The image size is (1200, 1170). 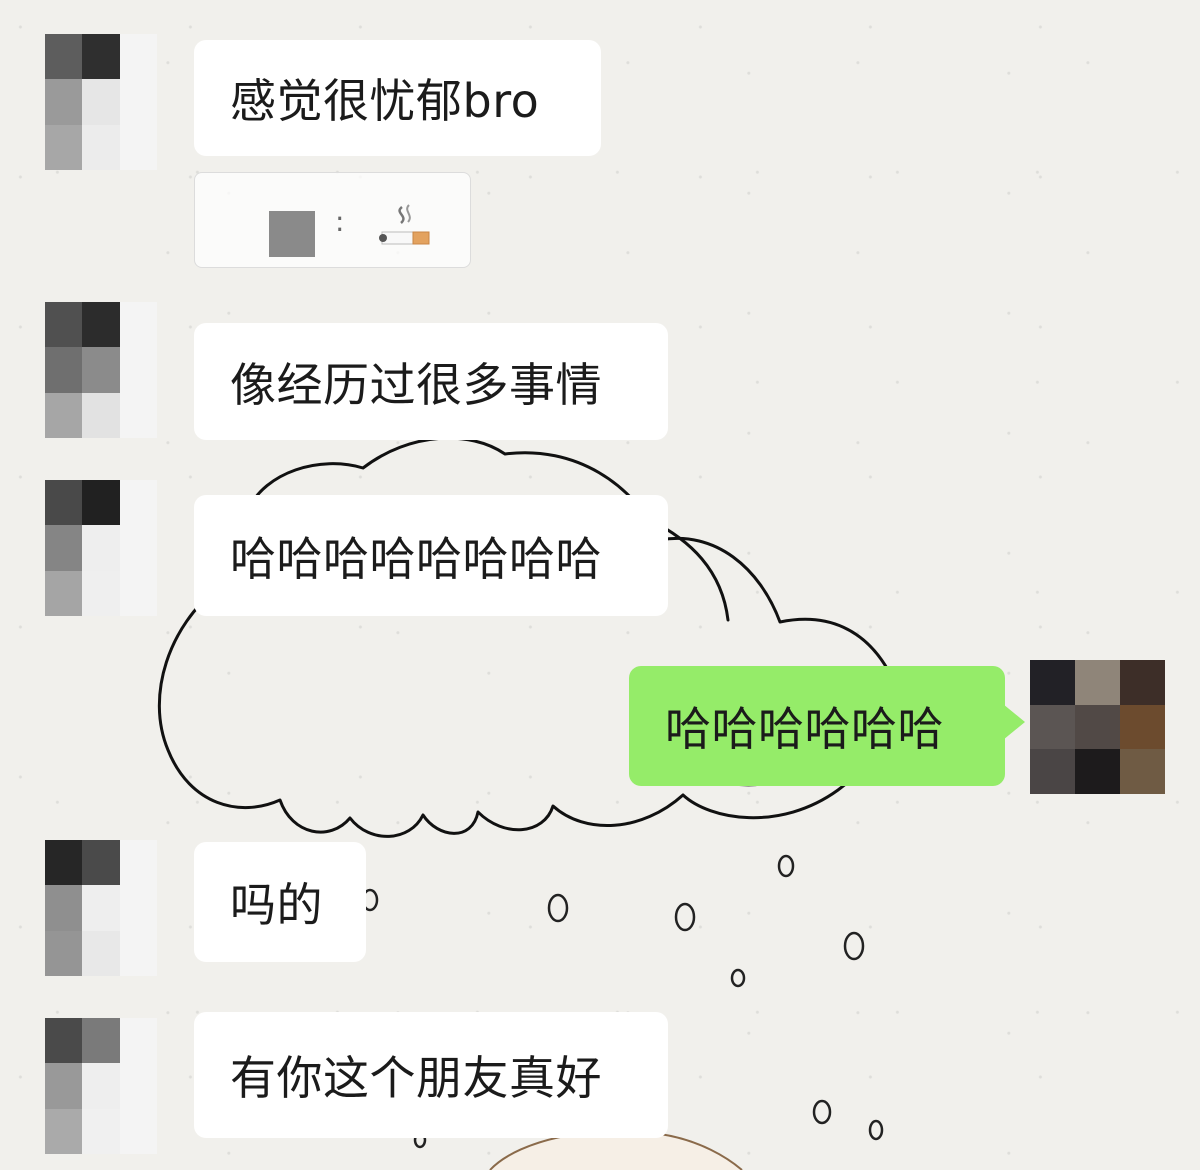 I want to click on message-bubble: 有你这个朋友真好, so click(x=431, y=1075).